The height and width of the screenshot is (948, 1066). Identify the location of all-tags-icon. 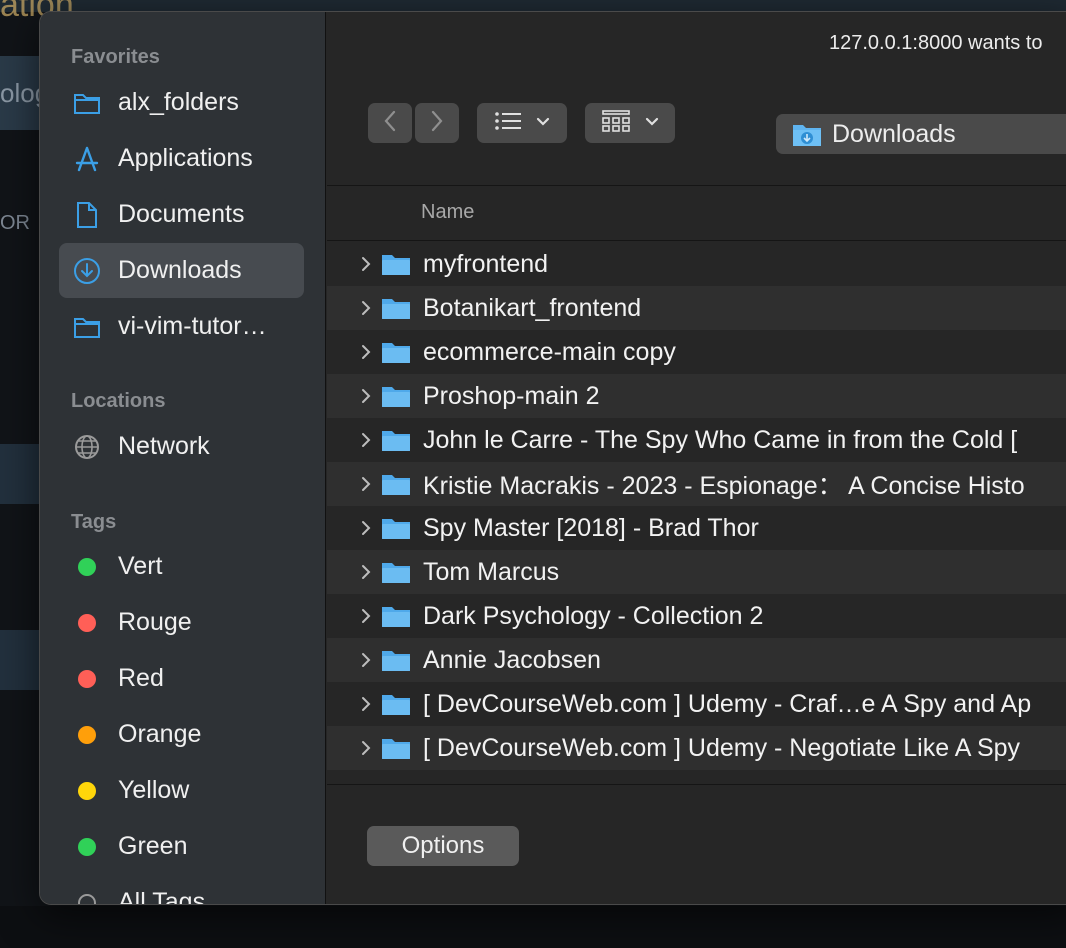
(87, 898).